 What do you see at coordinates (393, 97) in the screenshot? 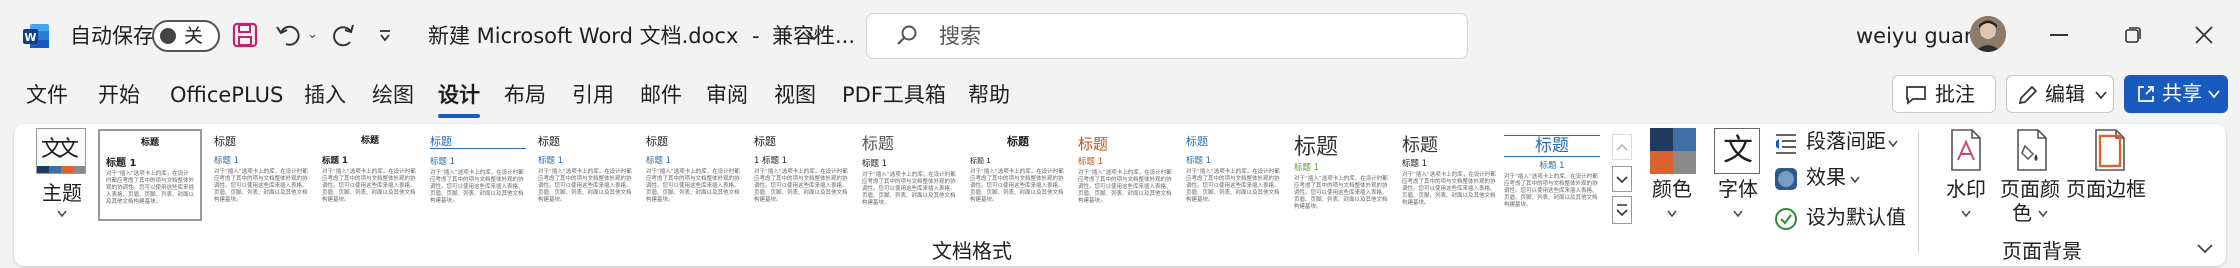
I see `tab-draw: 绘图` at bounding box center [393, 97].